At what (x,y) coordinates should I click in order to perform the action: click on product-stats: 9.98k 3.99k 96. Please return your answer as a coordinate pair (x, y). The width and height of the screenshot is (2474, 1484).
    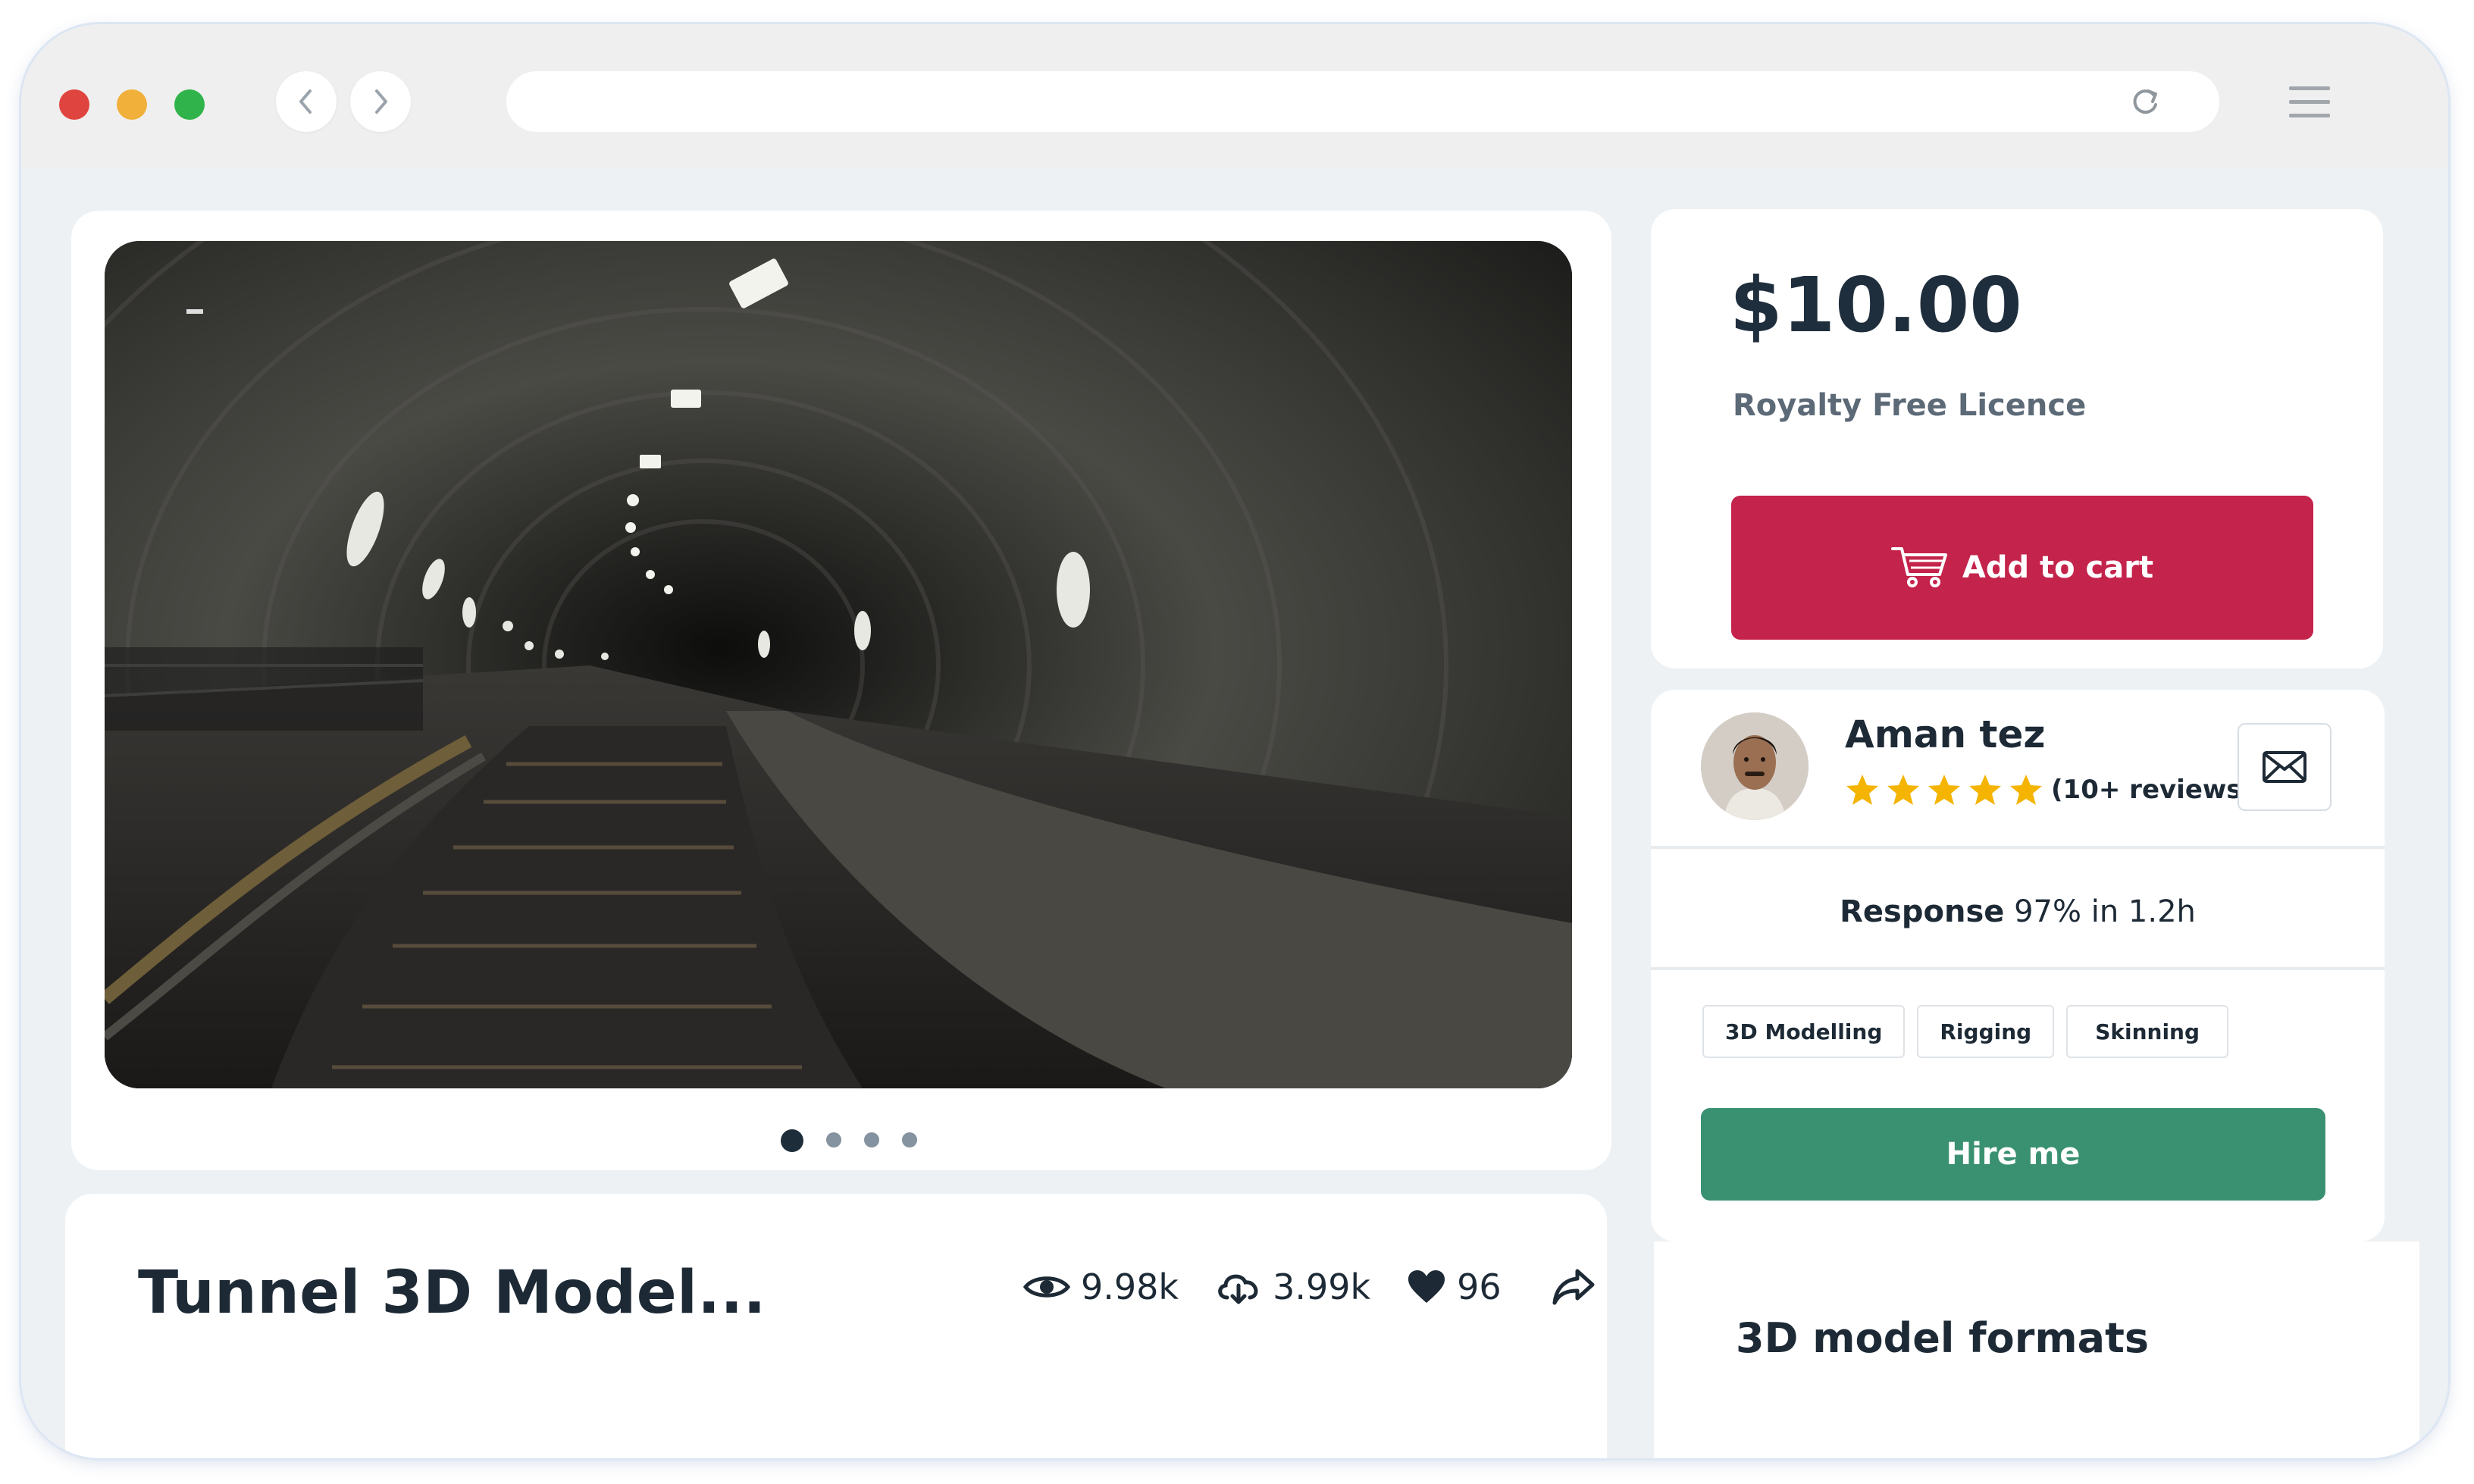
    Looking at the image, I should click on (1327, 1286).